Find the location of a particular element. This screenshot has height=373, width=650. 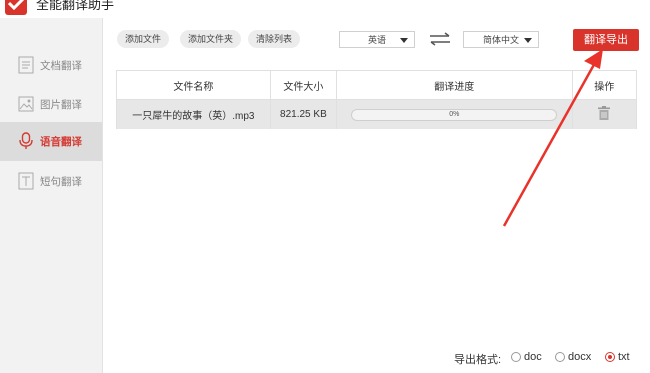

clear-list-button: 清除列表 is located at coordinates (274, 39).